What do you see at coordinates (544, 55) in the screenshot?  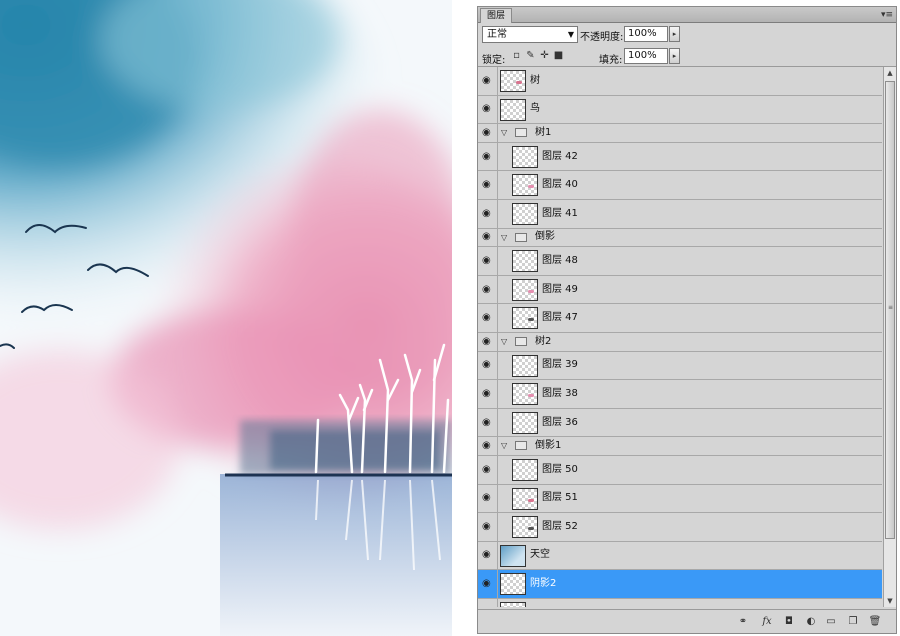 I see `lock-position-icon: ✛` at bounding box center [544, 55].